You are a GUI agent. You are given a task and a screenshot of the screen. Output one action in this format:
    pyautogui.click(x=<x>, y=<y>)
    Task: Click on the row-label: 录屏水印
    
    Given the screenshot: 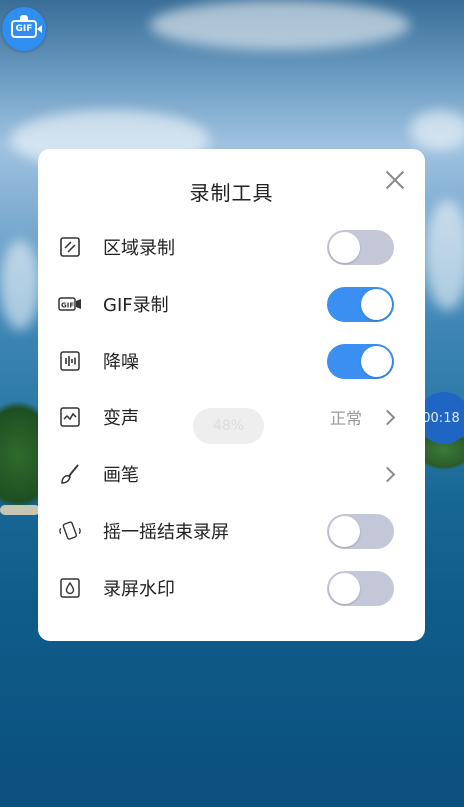 What is the action you would take?
    pyautogui.click(x=139, y=589)
    